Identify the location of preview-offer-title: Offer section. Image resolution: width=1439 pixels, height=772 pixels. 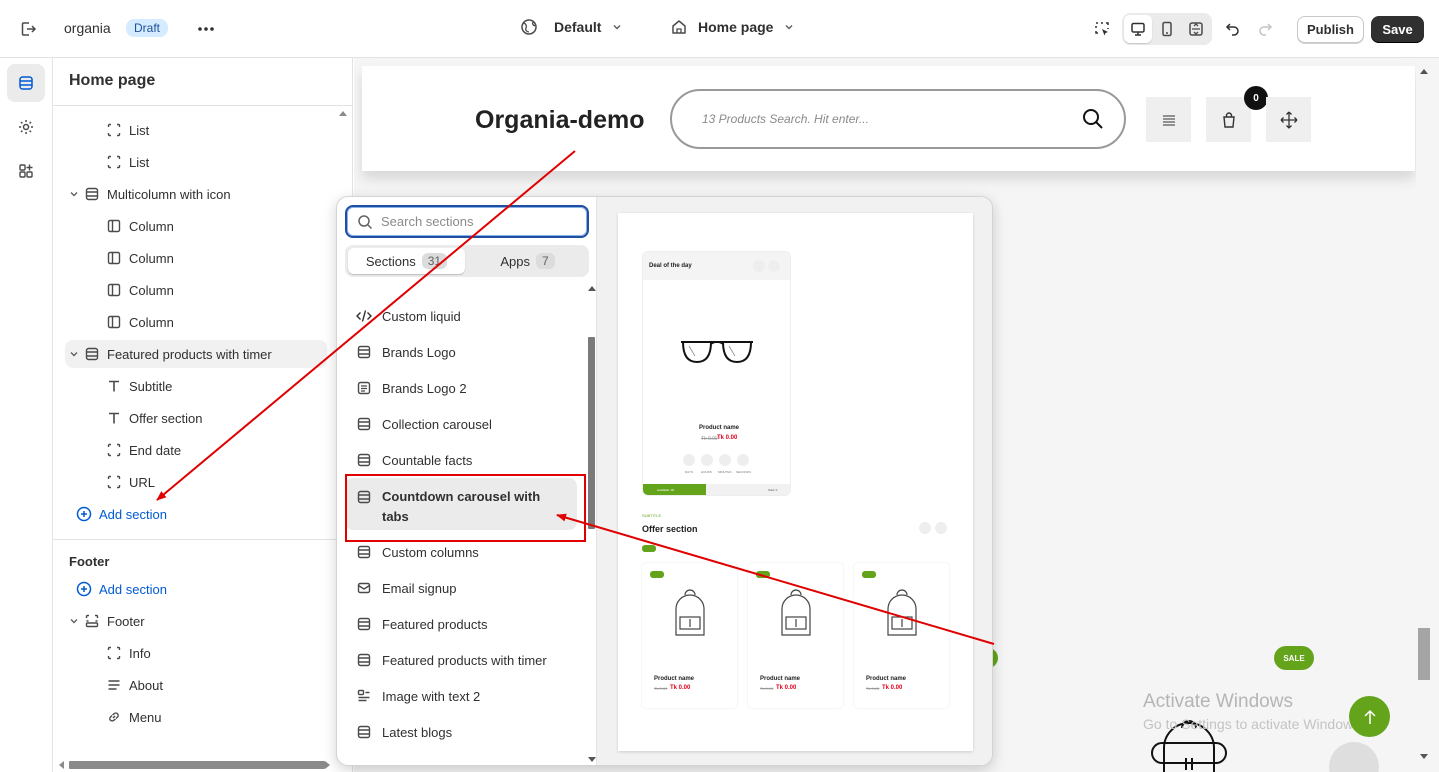
(670, 529).